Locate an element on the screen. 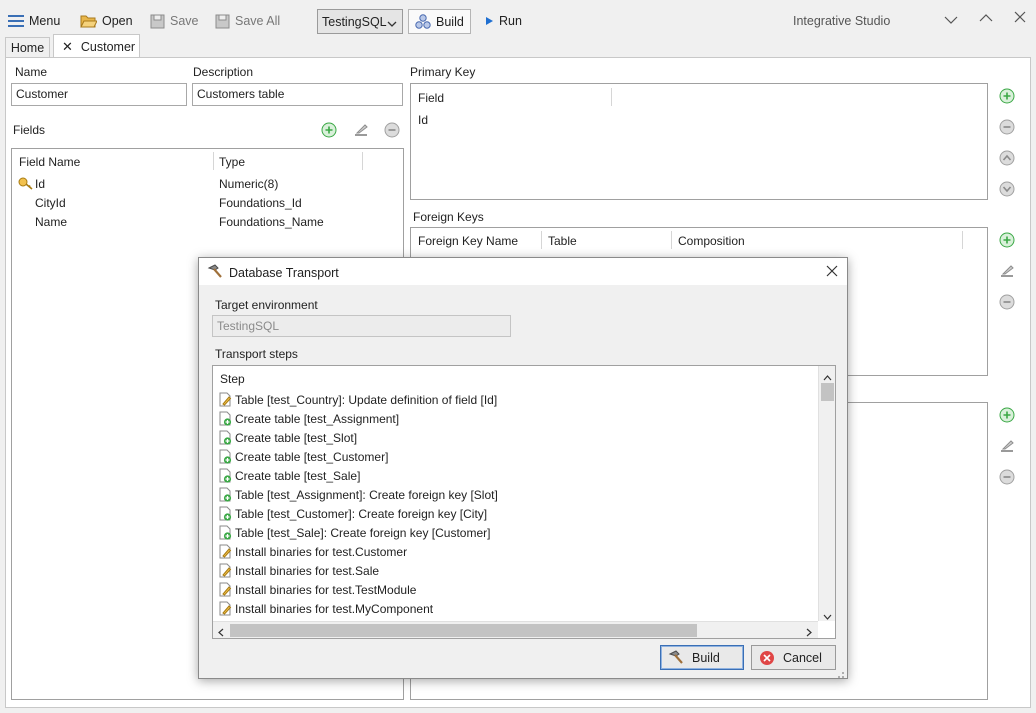 The height and width of the screenshot is (713, 1036). list-item: Create table [test_Sale] is located at coordinates (289, 475).